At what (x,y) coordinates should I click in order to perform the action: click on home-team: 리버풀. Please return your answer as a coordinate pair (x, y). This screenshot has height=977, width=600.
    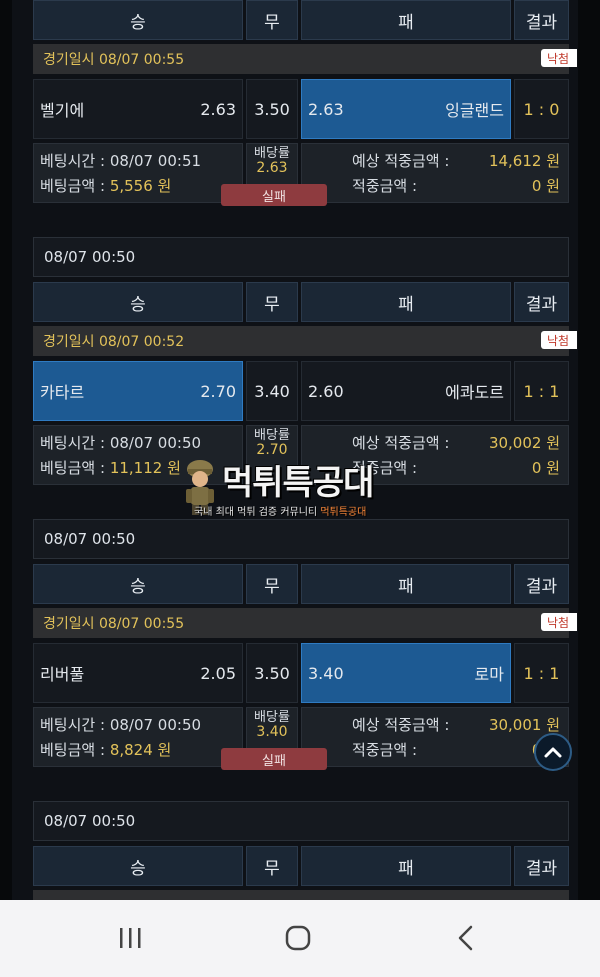
    Looking at the image, I should click on (62, 674).